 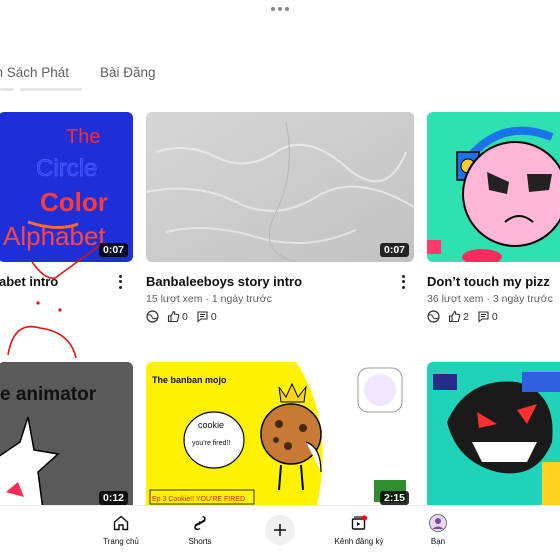 I want to click on nav-subscriptions: Kênh đăng ký, so click(x=359, y=530).